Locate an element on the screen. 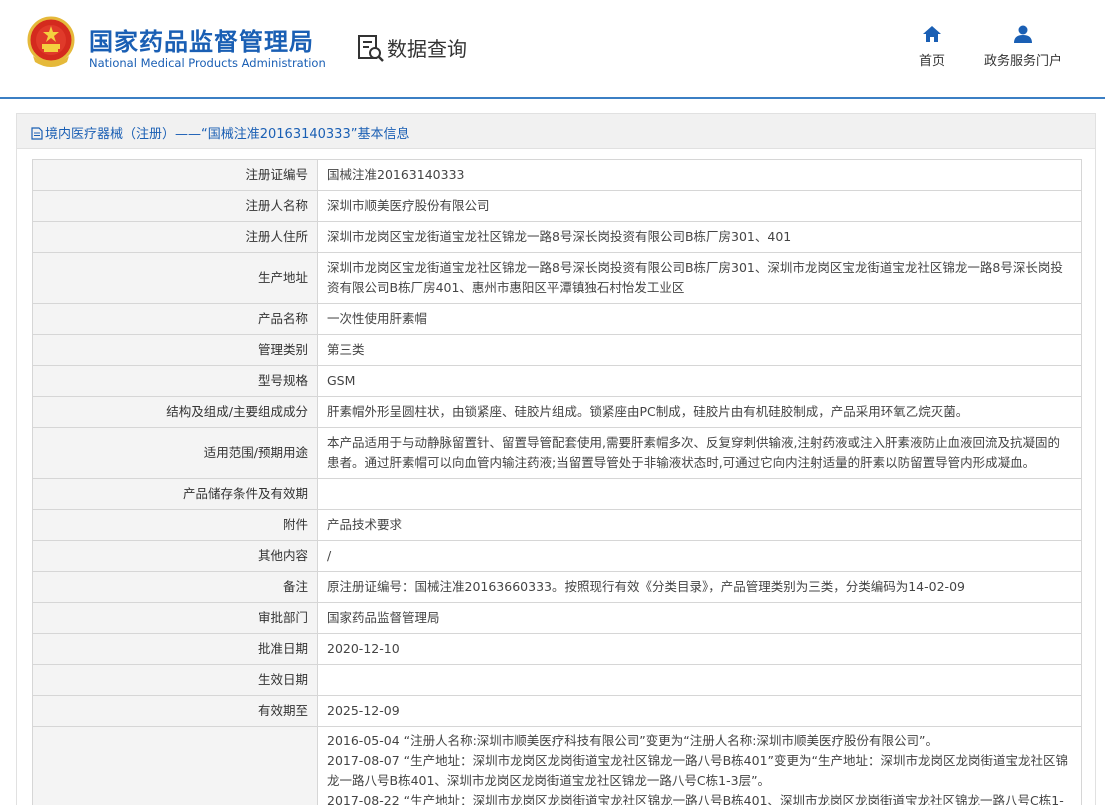 Image resolution: width=1105 pixels, height=805 pixels. table-row: 注册证编号 国械注准20163140333 is located at coordinates (557, 175).